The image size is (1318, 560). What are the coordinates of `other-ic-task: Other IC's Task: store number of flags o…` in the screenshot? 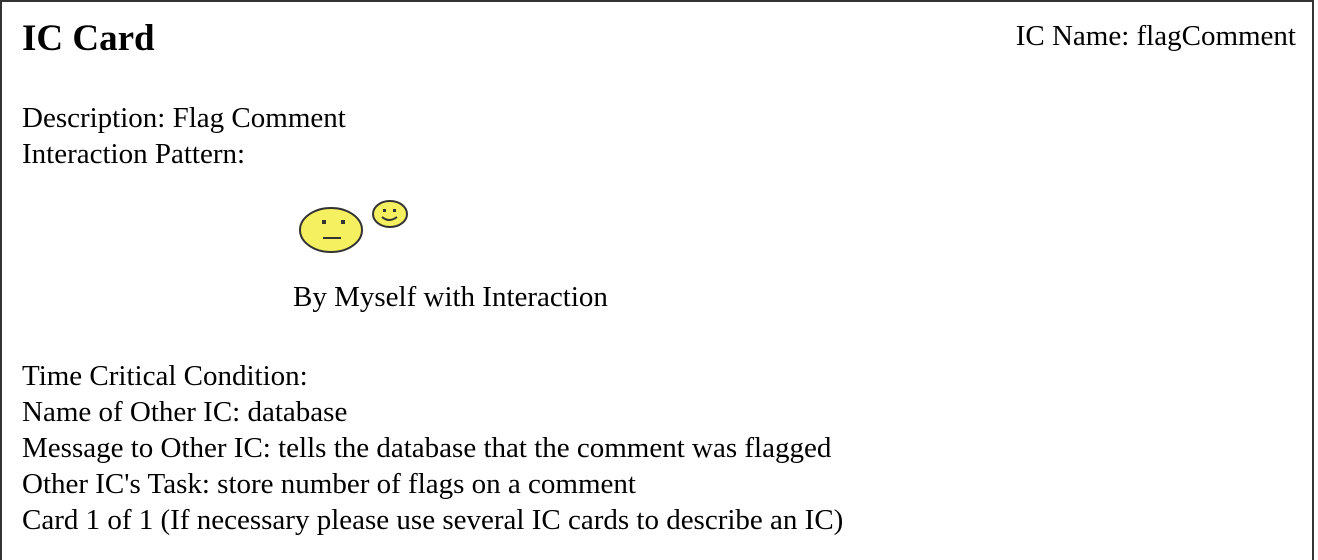 It's located at (329, 484).